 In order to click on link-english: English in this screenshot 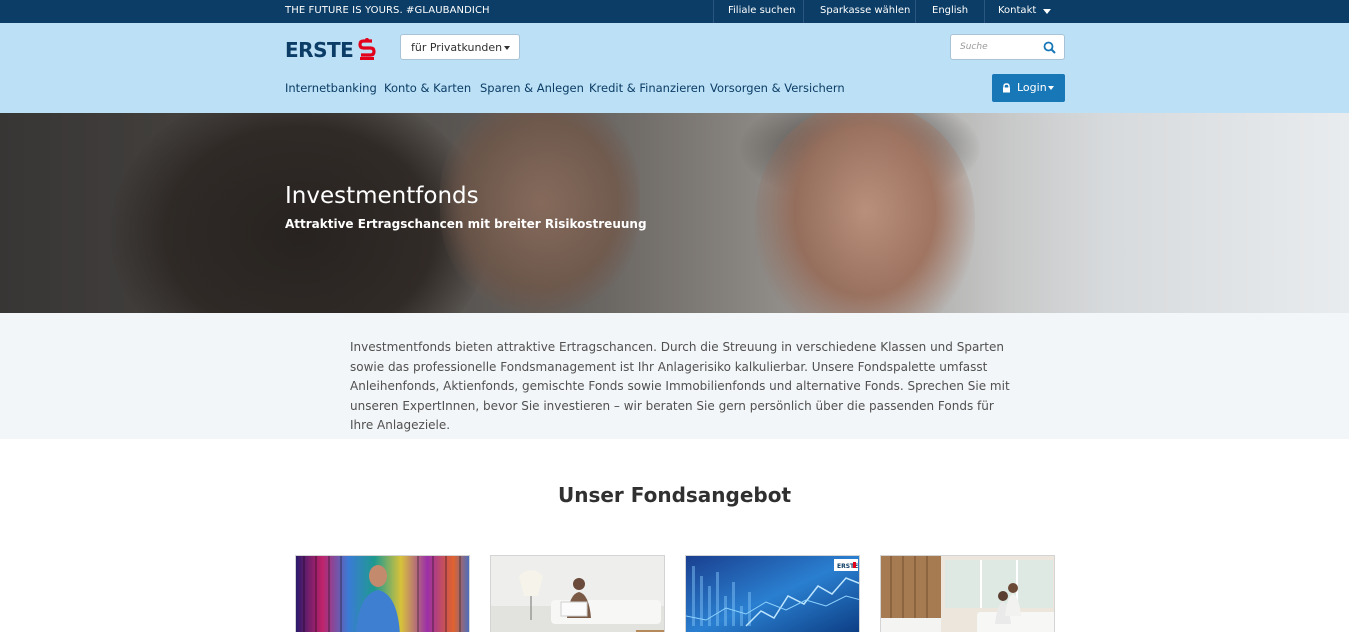, I will do `click(950, 10)`.